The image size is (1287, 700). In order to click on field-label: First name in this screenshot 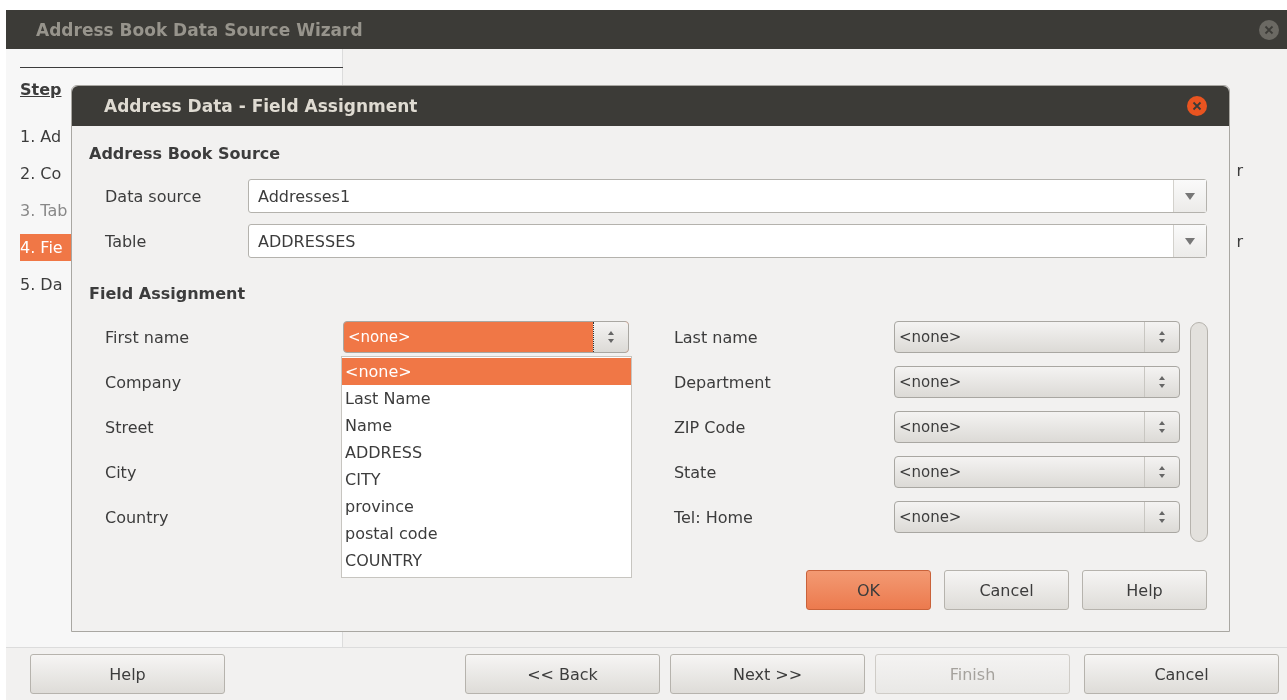, I will do `click(148, 337)`.